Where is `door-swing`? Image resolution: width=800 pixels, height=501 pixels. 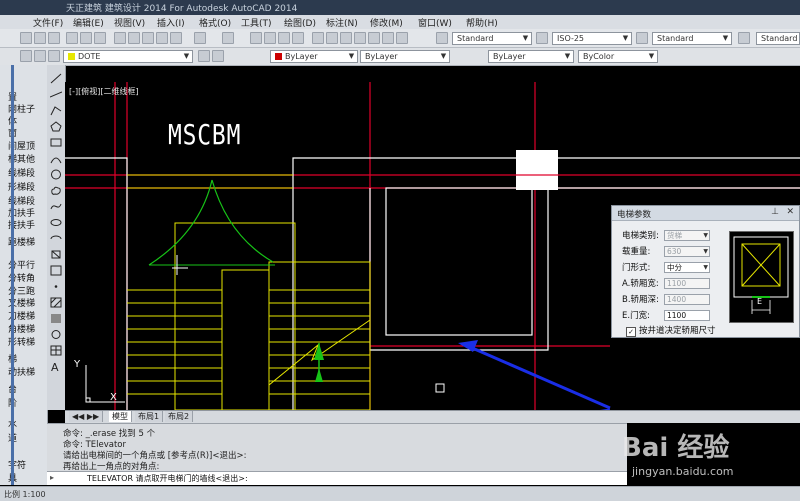
door-swing is located at coordinates (242, 221).